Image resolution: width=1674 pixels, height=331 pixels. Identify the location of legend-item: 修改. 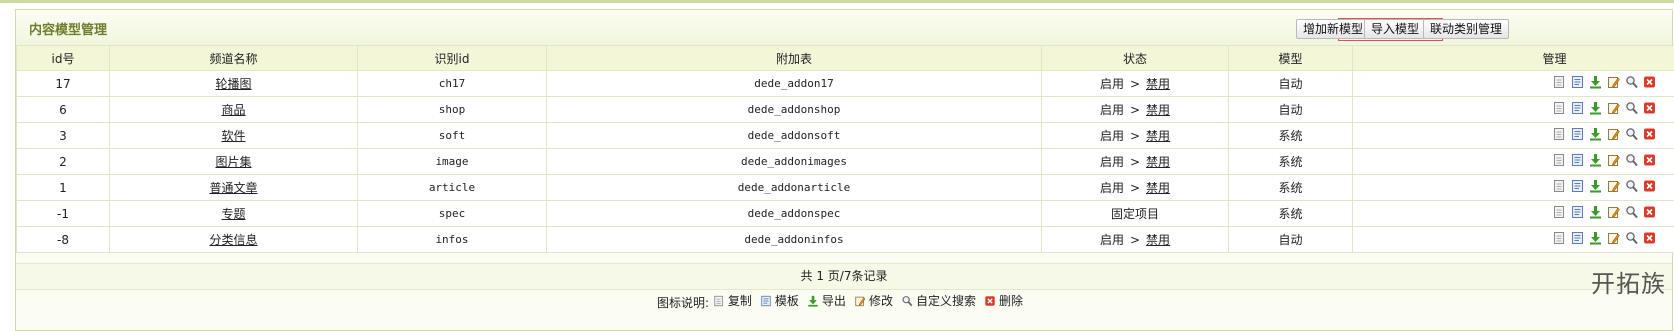
(873, 301).